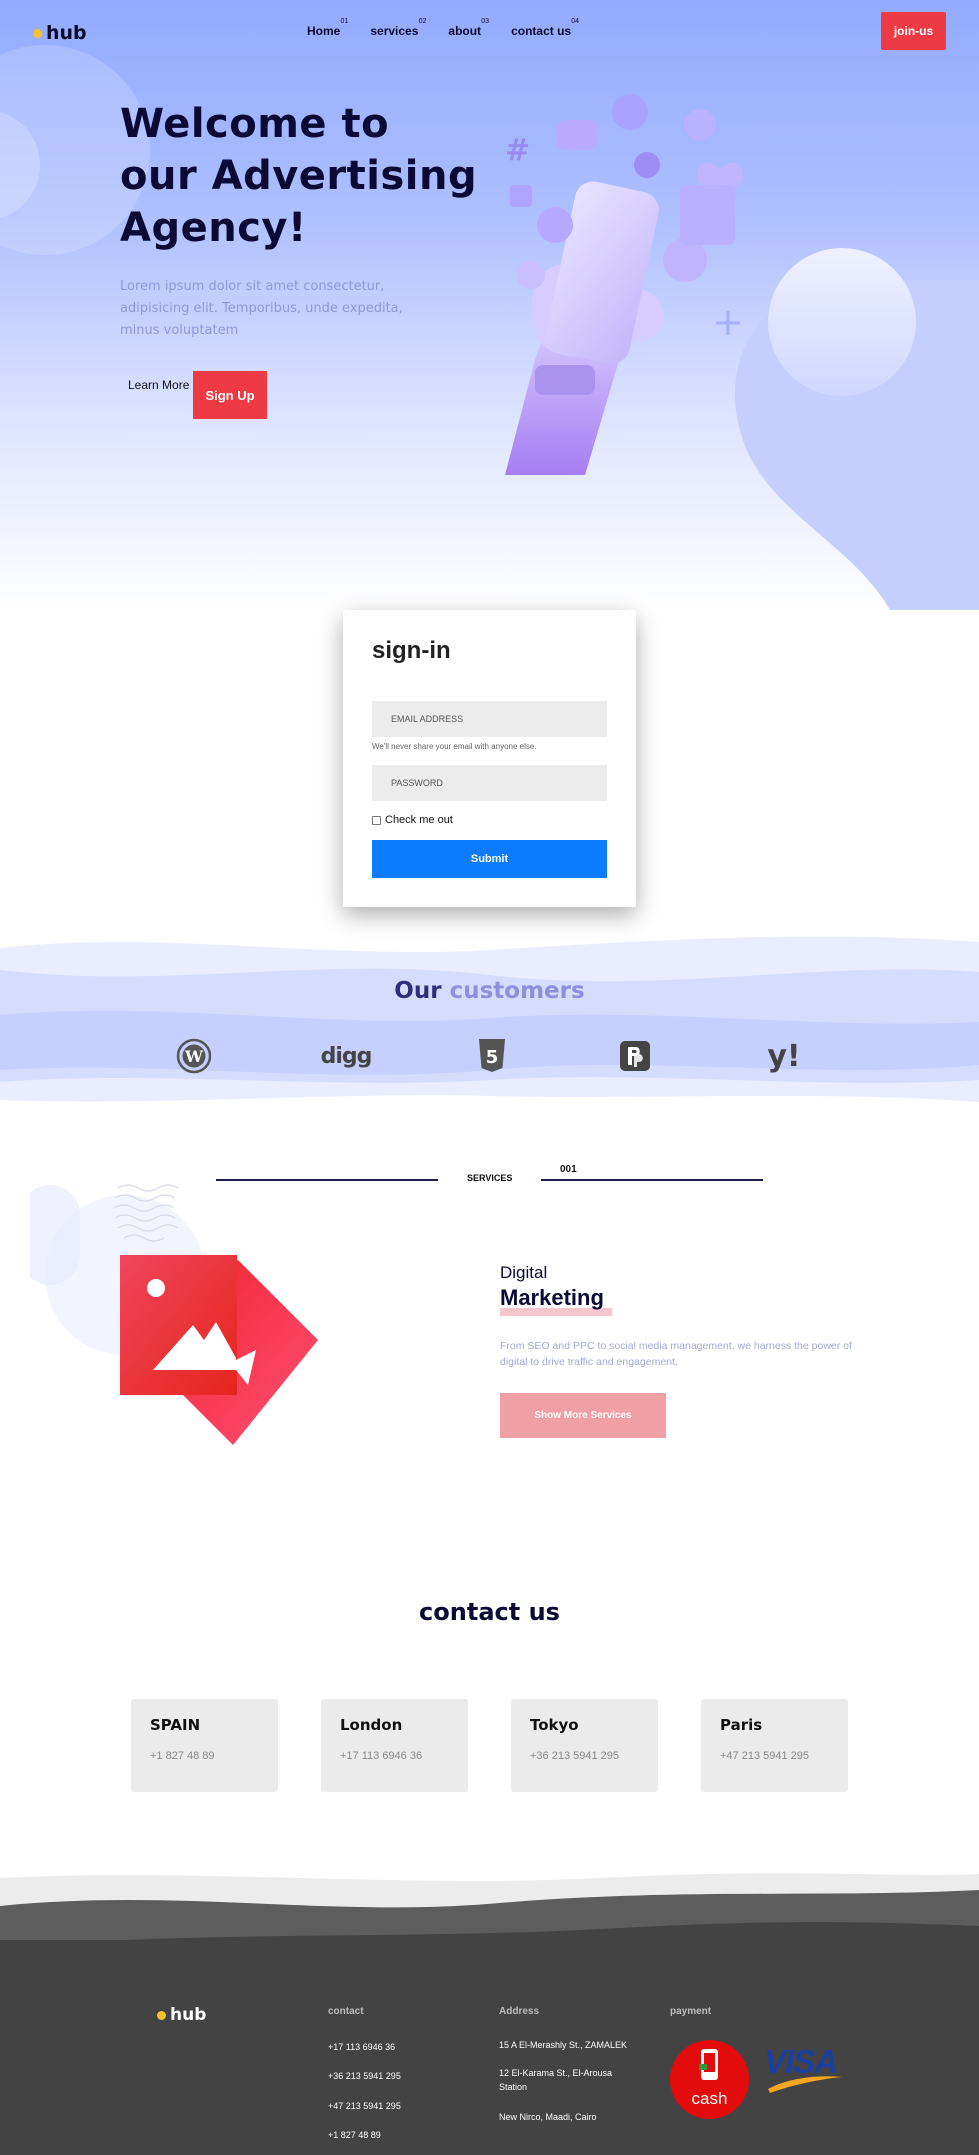  Describe the element at coordinates (624, 284) in the screenshot. I see `hand-phone-illustration: # +` at that location.